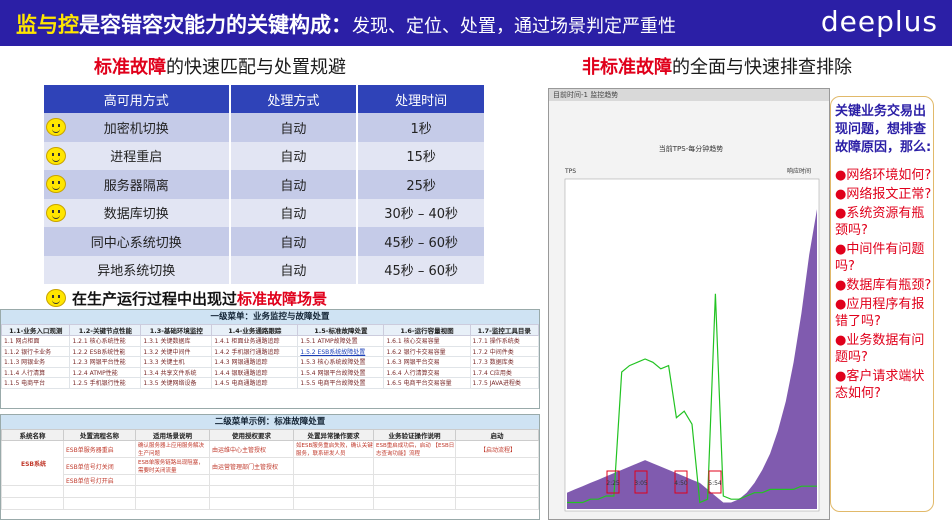 The height and width of the screenshot is (531, 952). Describe the element at coordinates (421, 212) in the screenshot. I see `ha-time: 30秒 – 40秒` at that location.